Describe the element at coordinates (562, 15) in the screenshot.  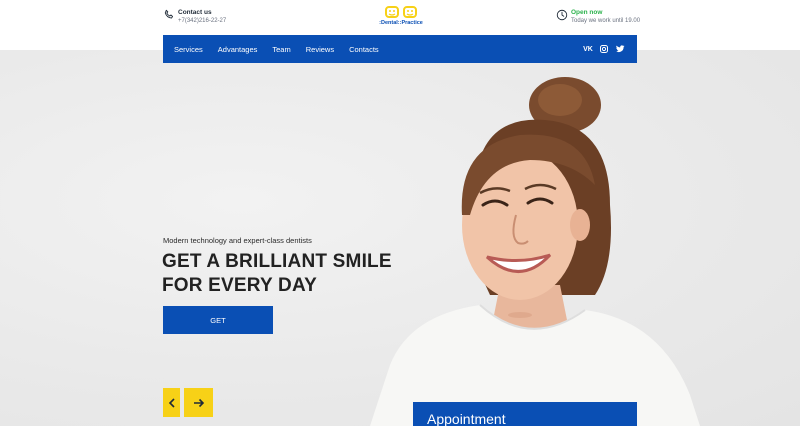
I see `clock-icon` at that location.